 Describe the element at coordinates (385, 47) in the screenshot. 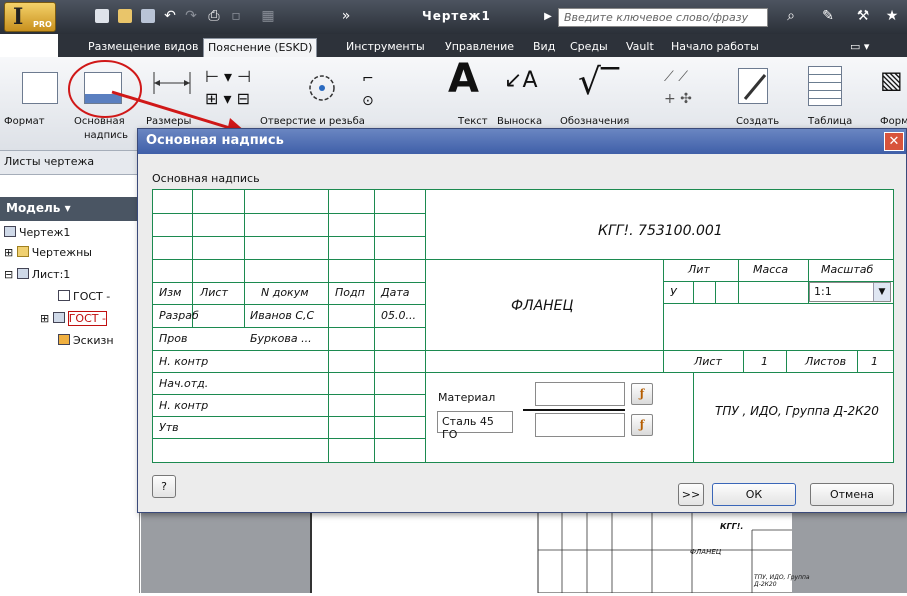

I see `tab-tools: Инструменты` at that location.